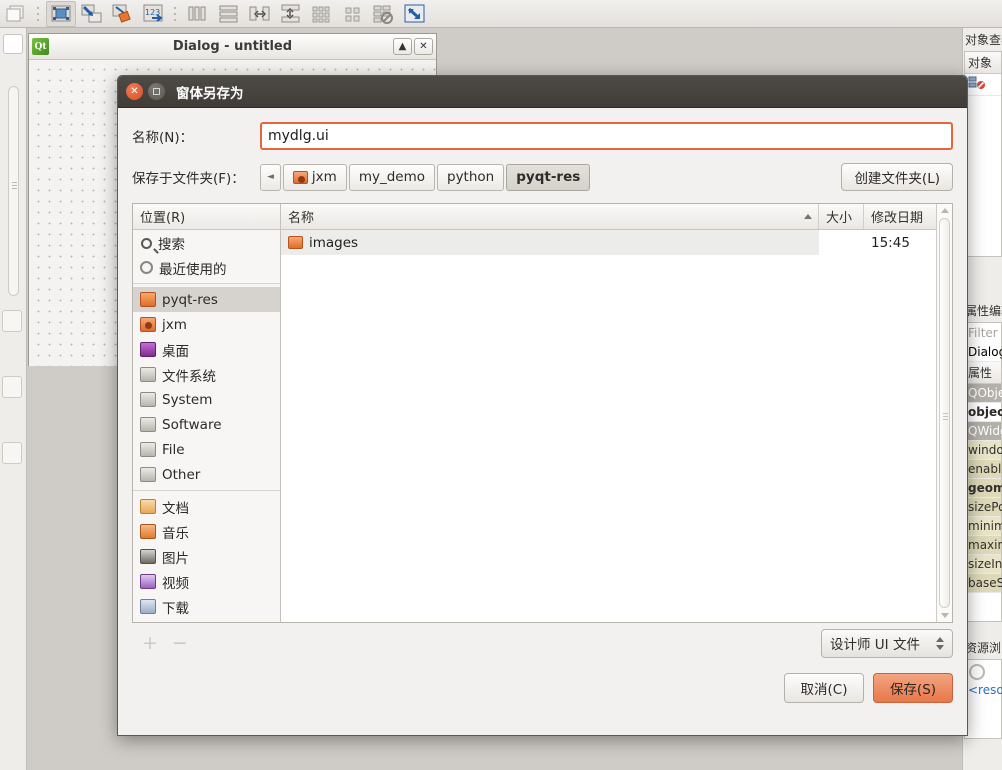  I want to click on place-item-File: File, so click(206, 449).